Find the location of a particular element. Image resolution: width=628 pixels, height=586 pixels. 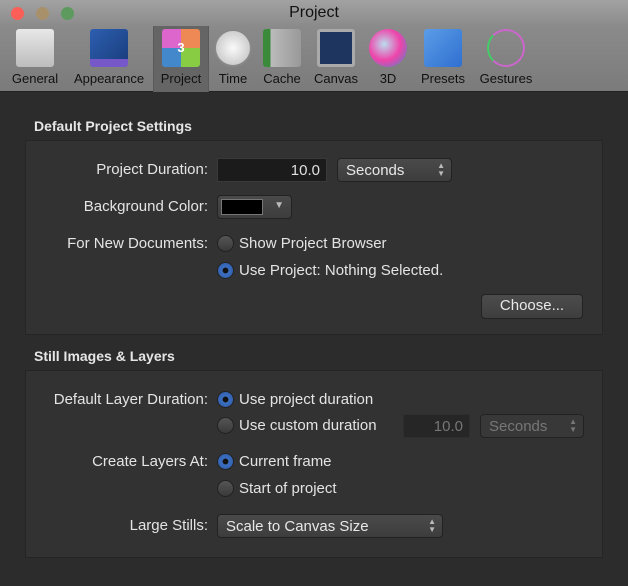

duration-unit-popup: Seconds ▲ ▼ is located at coordinates (394, 170).